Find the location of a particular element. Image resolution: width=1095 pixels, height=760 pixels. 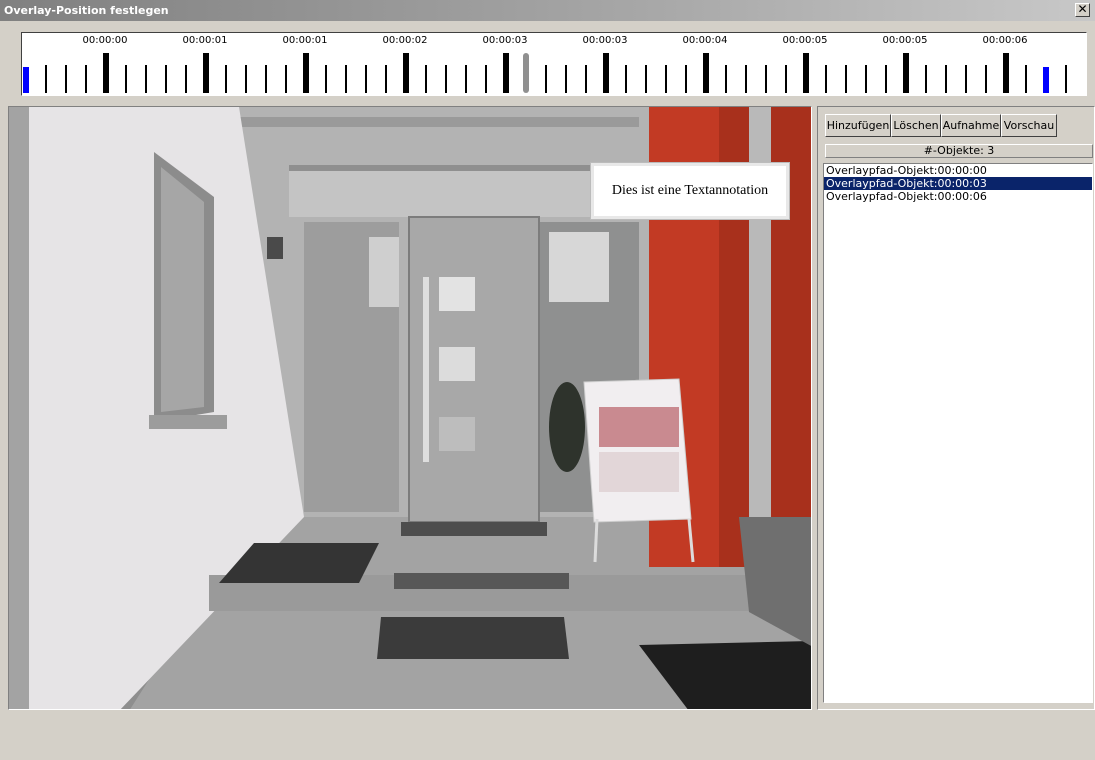

title-bar: Overlay-Position festlegen ✕ is located at coordinates (547, 10).